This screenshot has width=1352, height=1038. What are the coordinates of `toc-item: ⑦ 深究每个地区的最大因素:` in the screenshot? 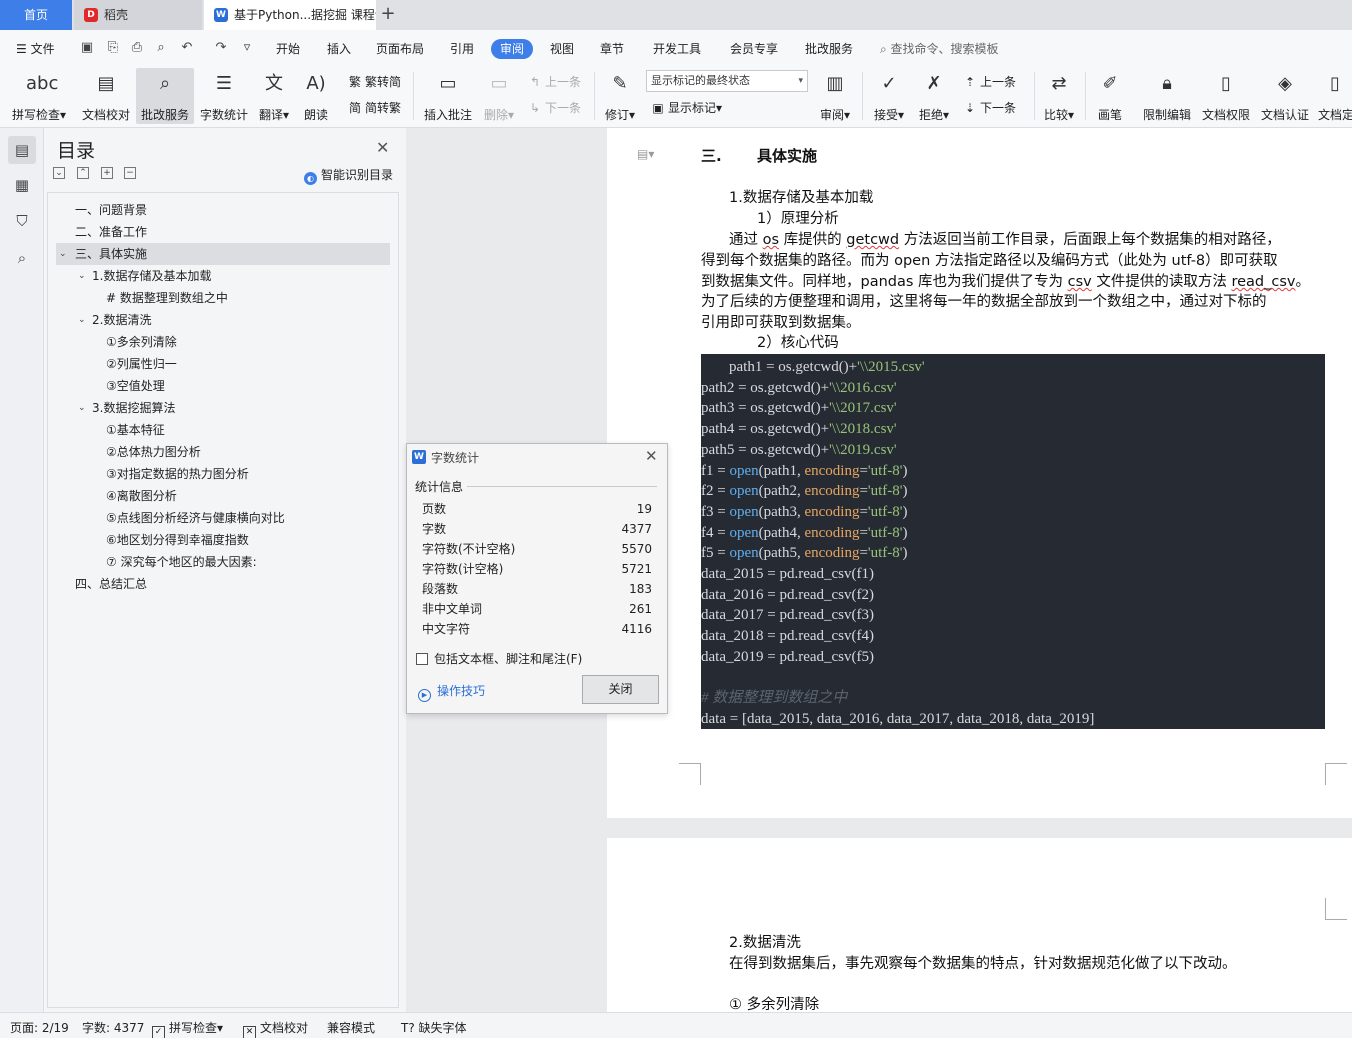 It's located at (223, 562).